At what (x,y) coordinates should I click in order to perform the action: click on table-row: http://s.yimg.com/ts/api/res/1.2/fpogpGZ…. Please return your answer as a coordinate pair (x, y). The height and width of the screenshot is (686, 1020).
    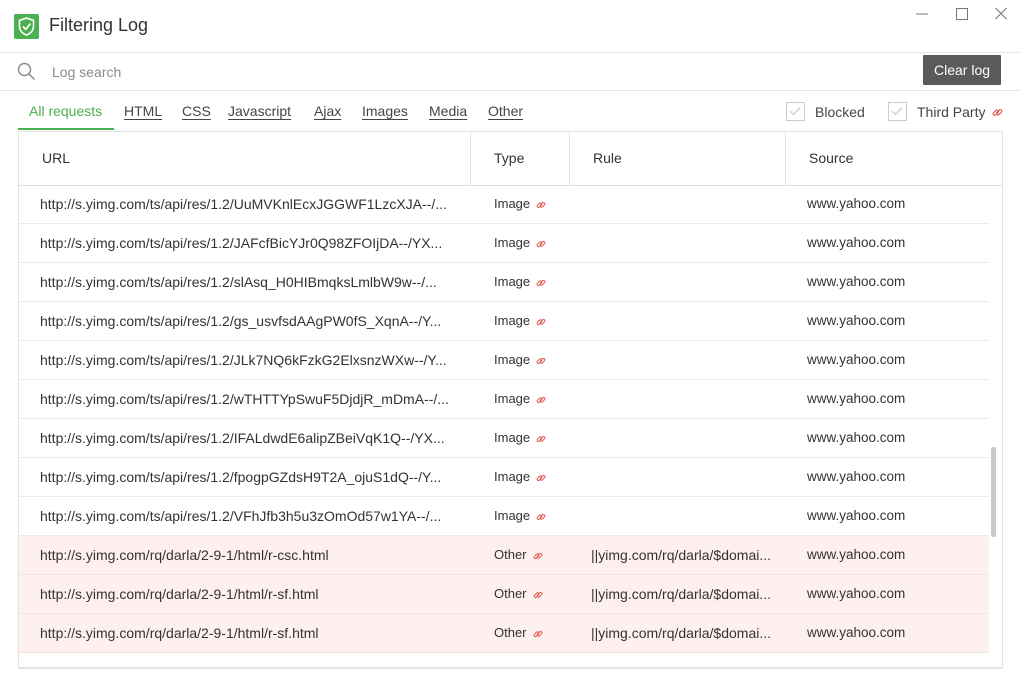
    Looking at the image, I should click on (504, 477).